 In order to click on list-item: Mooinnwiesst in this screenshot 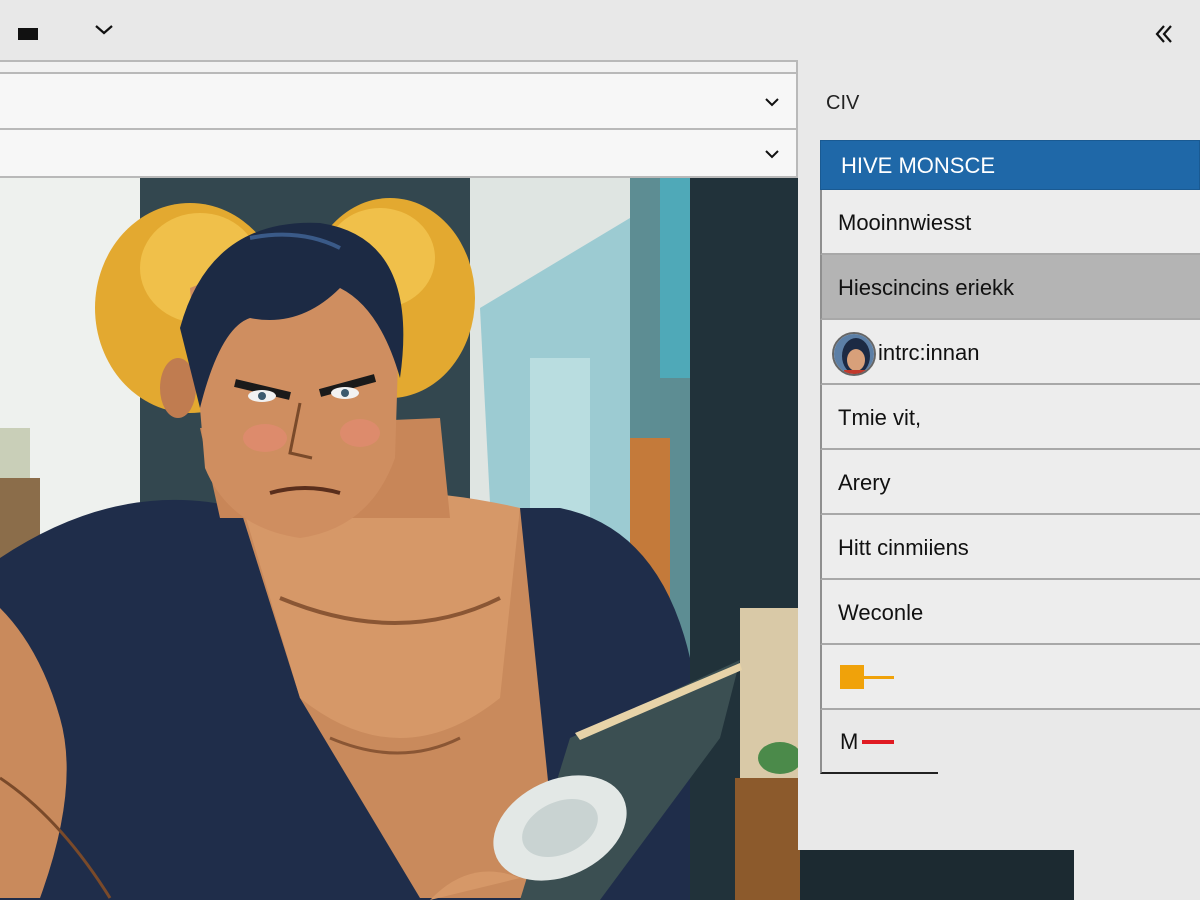, I will do `click(1010, 222)`.